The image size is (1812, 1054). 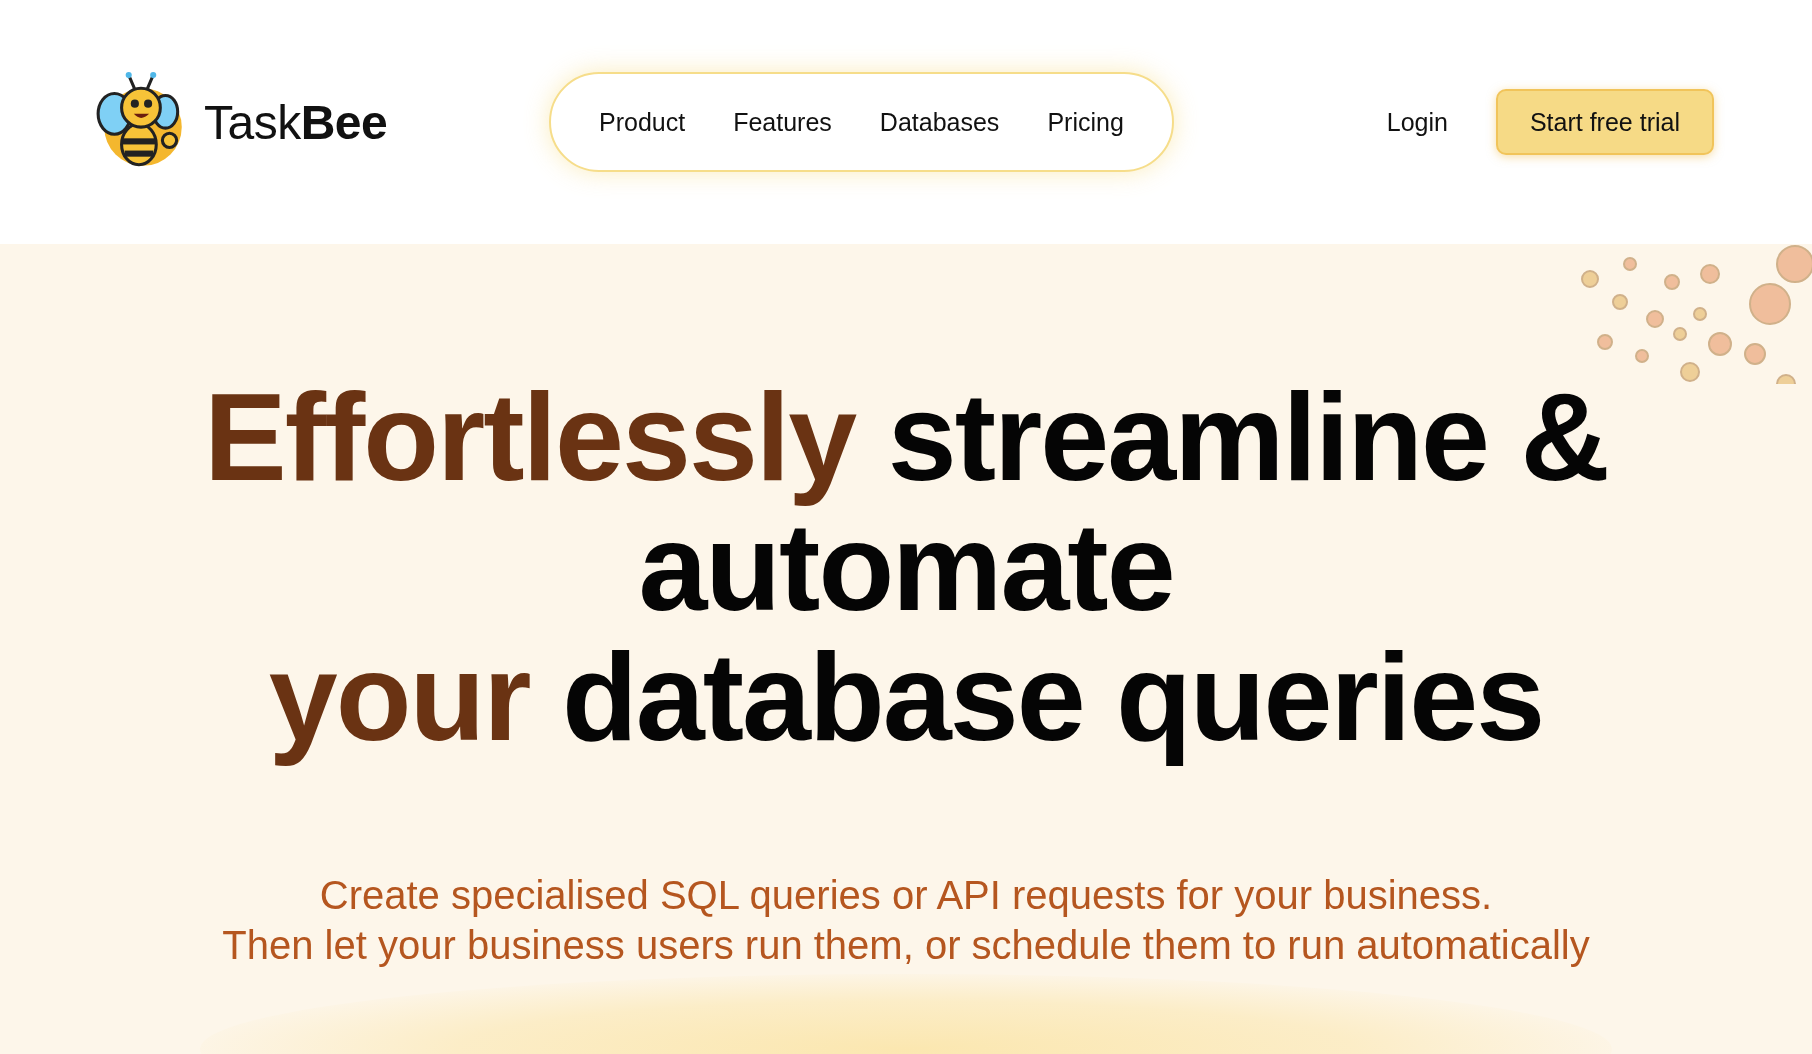 What do you see at coordinates (1604, 122) in the screenshot?
I see `start-trial-button: Start free trial` at bounding box center [1604, 122].